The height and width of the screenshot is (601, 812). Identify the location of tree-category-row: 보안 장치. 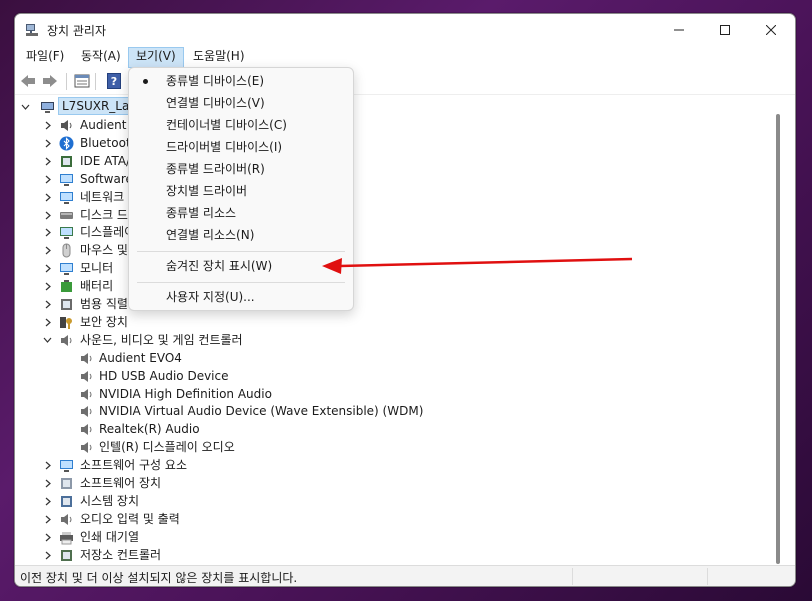
(385, 322).